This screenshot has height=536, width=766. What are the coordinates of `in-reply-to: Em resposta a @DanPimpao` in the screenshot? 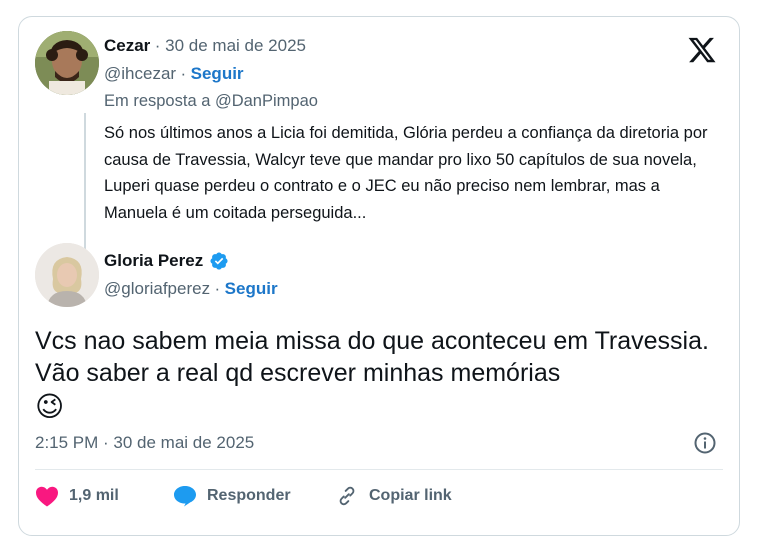 It's located at (211, 101).